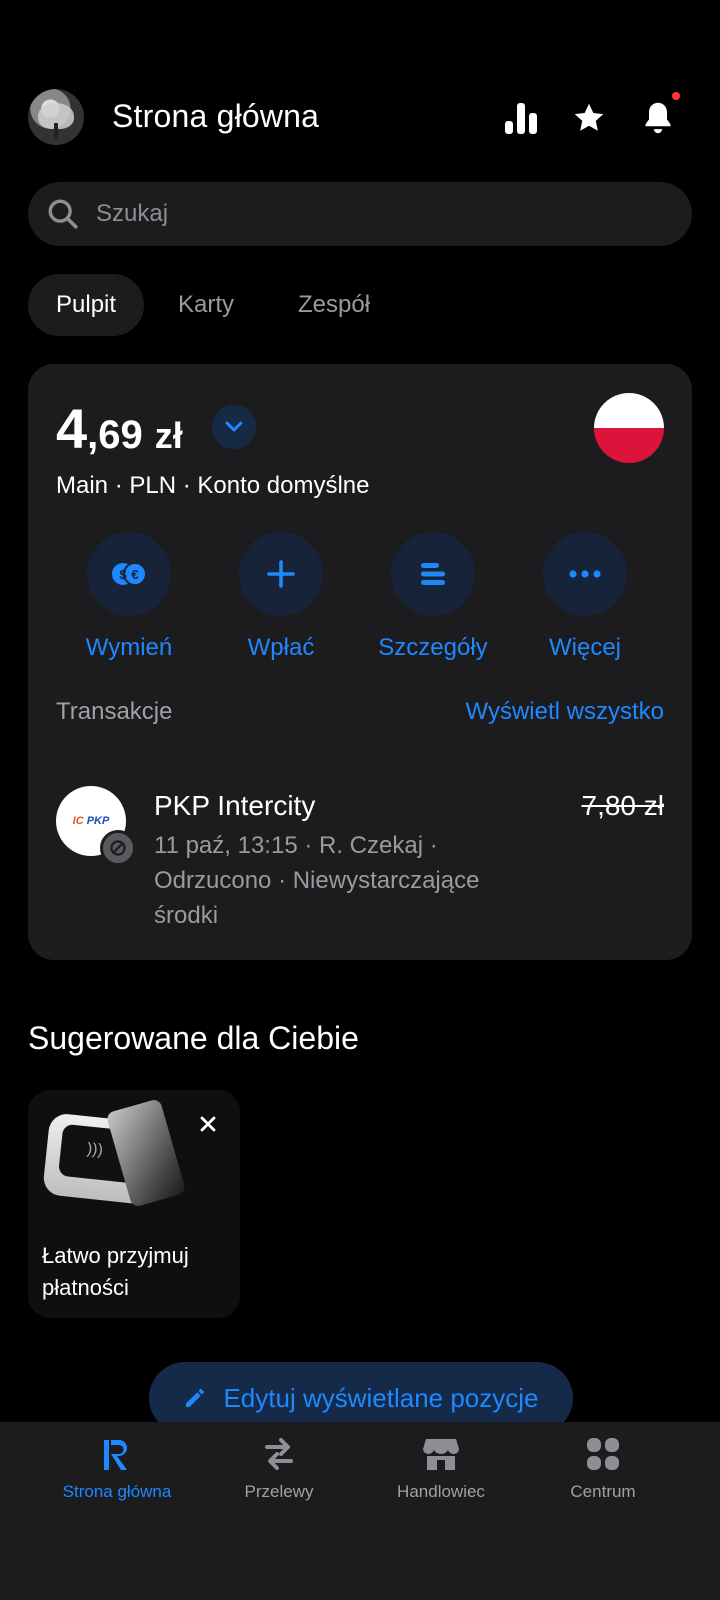 The image size is (720, 1600). Describe the element at coordinates (117, 1491) in the screenshot. I see `nav-home-label: Strona główna` at that location.